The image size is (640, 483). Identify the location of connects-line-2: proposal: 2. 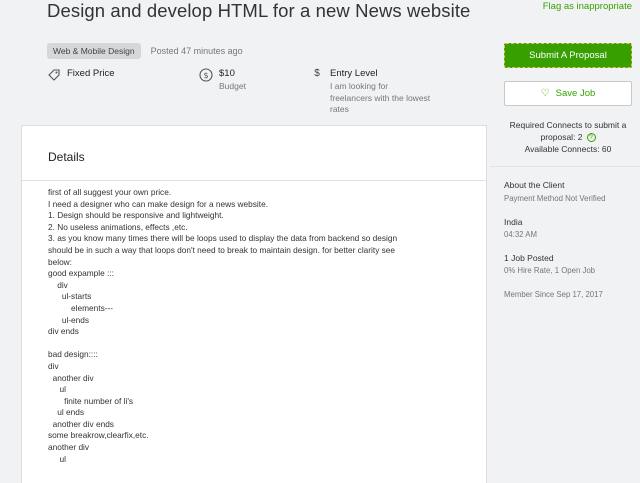
(561, 137).